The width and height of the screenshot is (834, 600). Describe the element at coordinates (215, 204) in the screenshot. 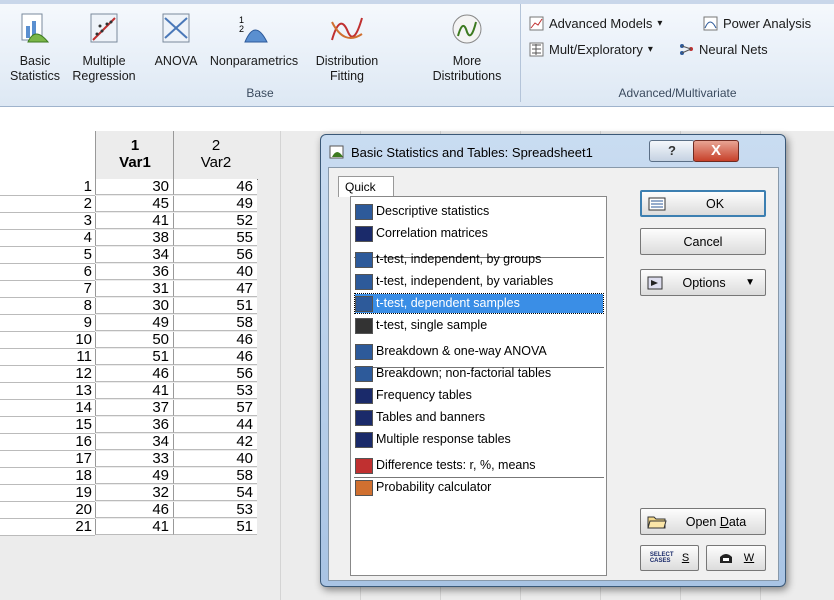

I see `cell-var2: 49` at that location.